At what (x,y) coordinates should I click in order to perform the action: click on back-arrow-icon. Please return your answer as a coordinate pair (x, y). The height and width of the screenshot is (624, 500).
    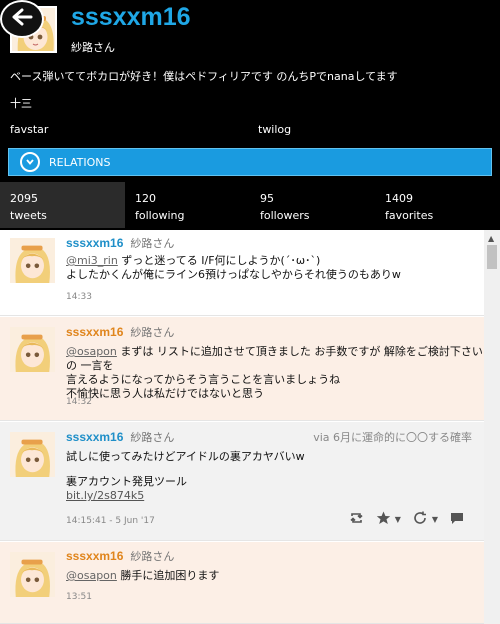
    Looking at the image, I should click on (22, 19).